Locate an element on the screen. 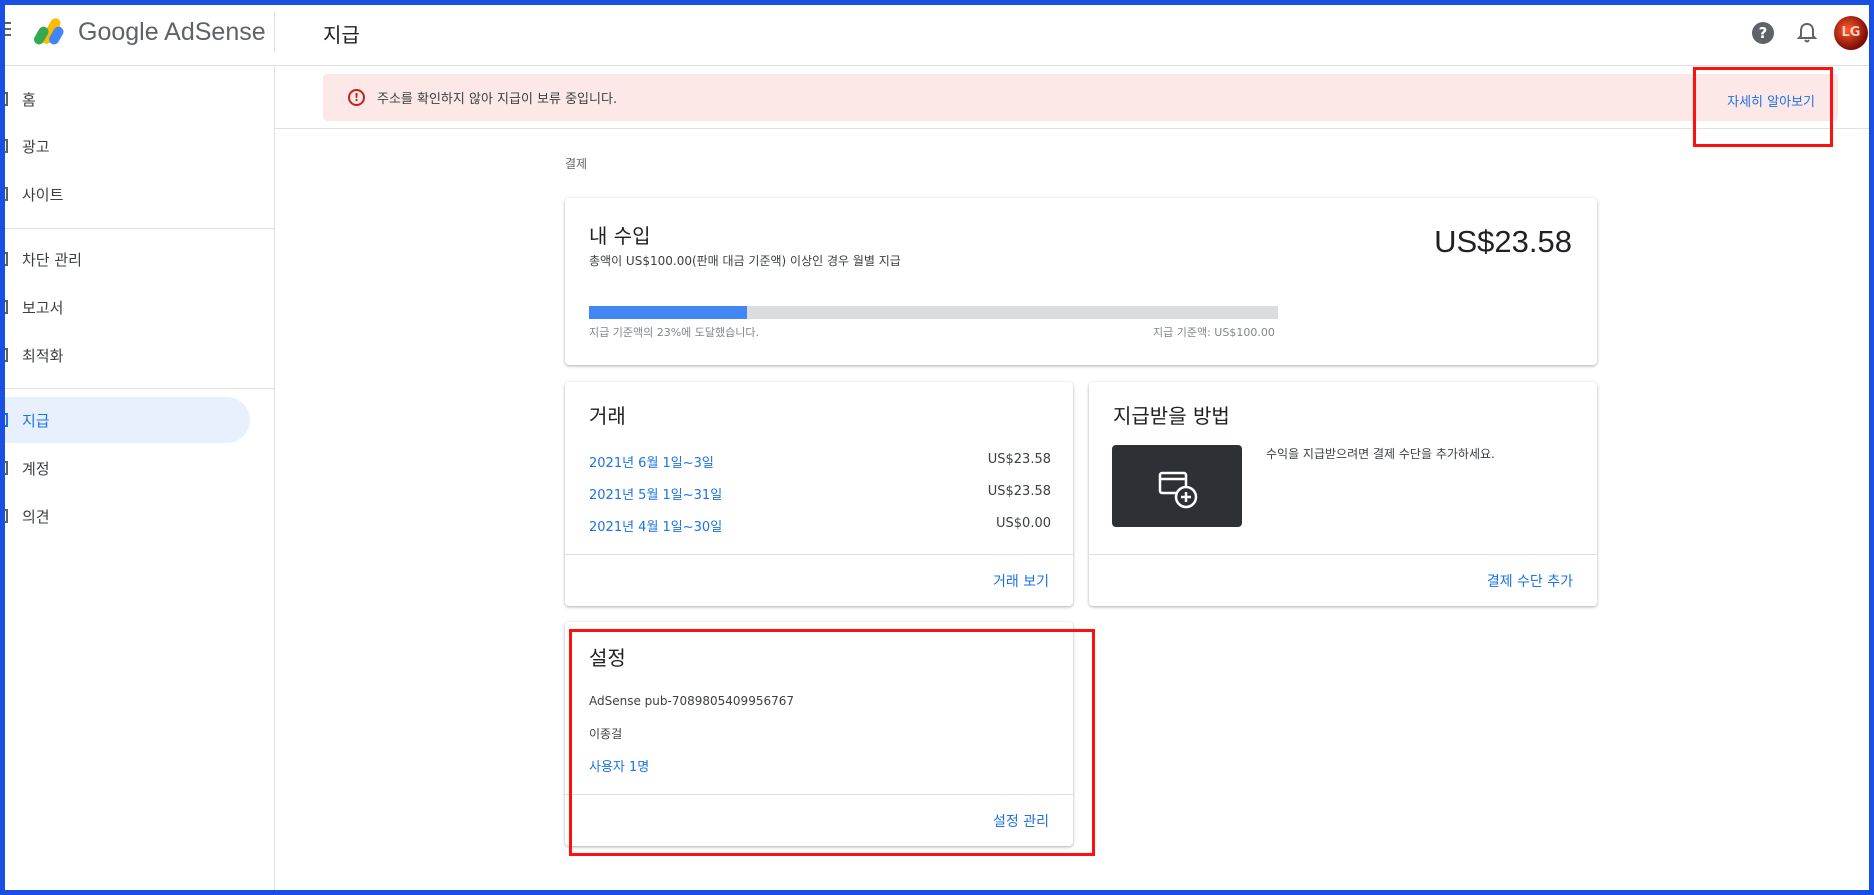 Image resolution: width=1874 pixels, height=895 pixels. sidebar-item-label: 광고 is located at coordinates (36, 146).